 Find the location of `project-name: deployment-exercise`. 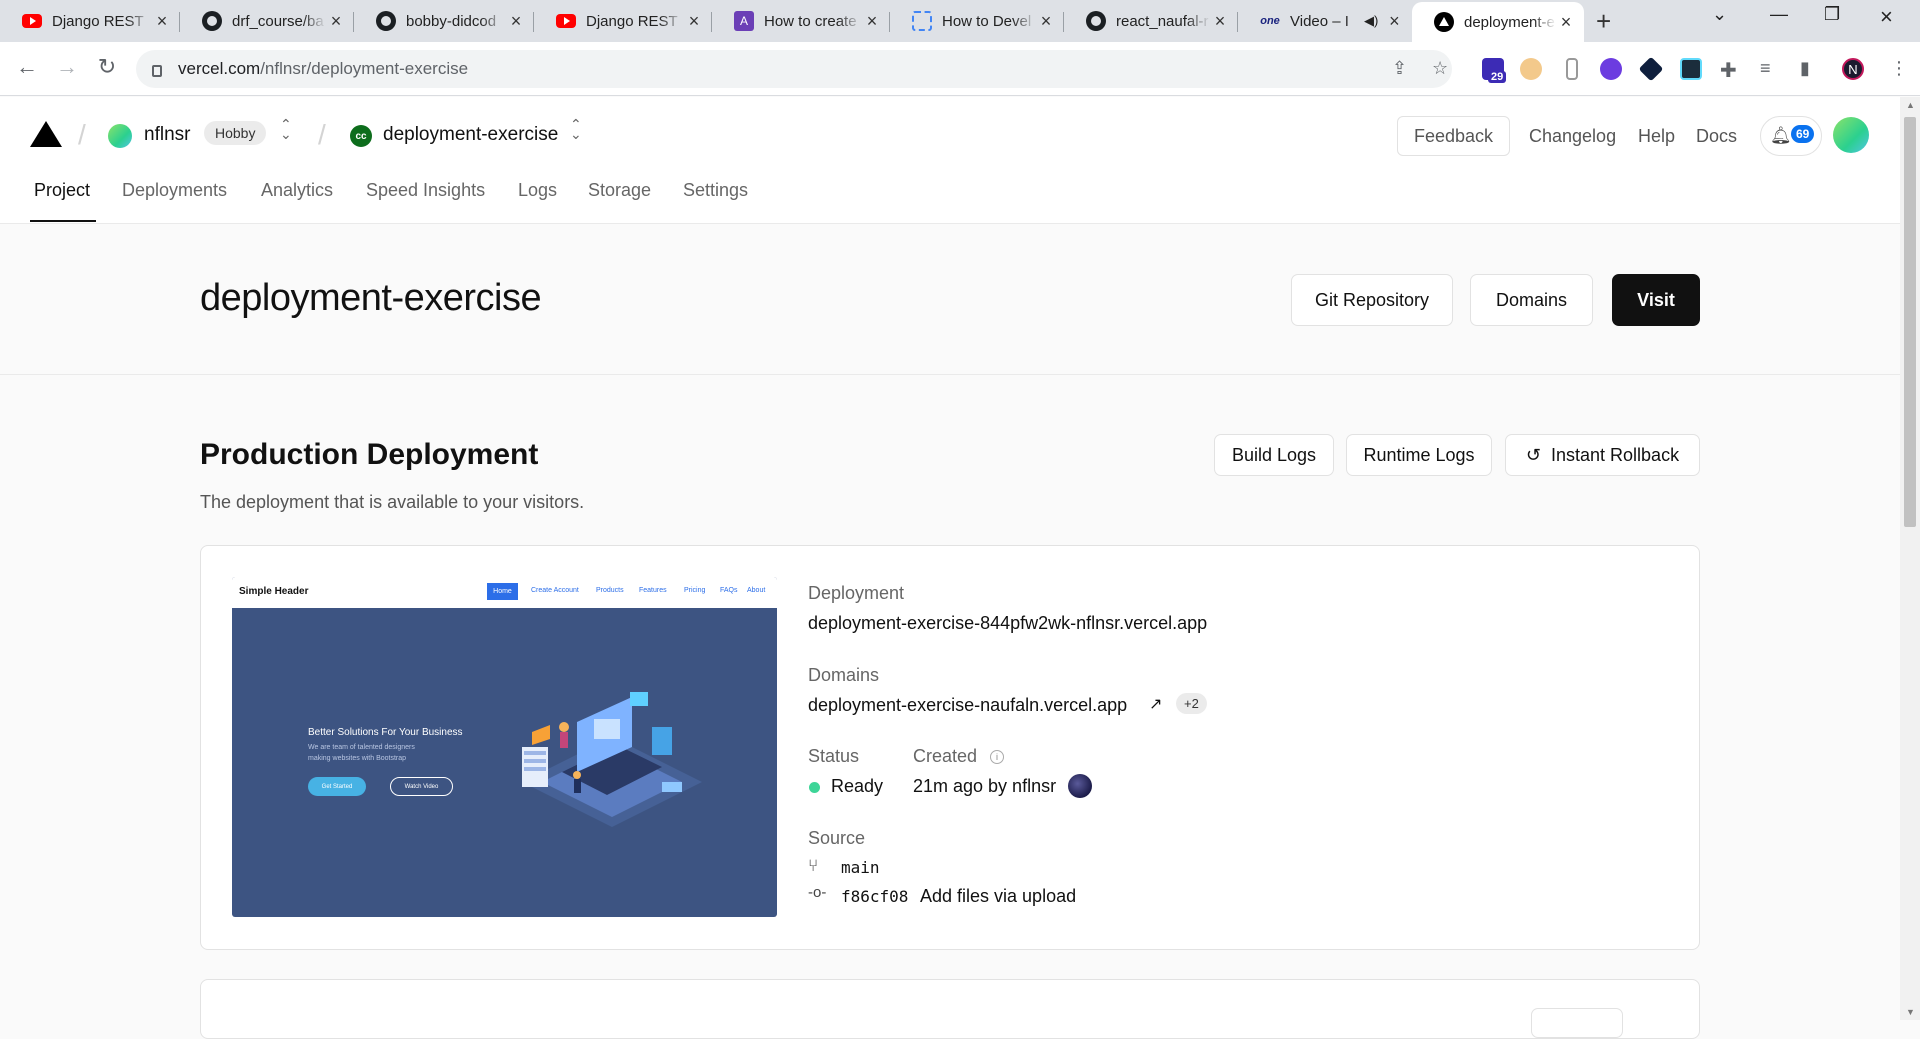

project-name: deployment-exercise is located at coordinates (470, 135).